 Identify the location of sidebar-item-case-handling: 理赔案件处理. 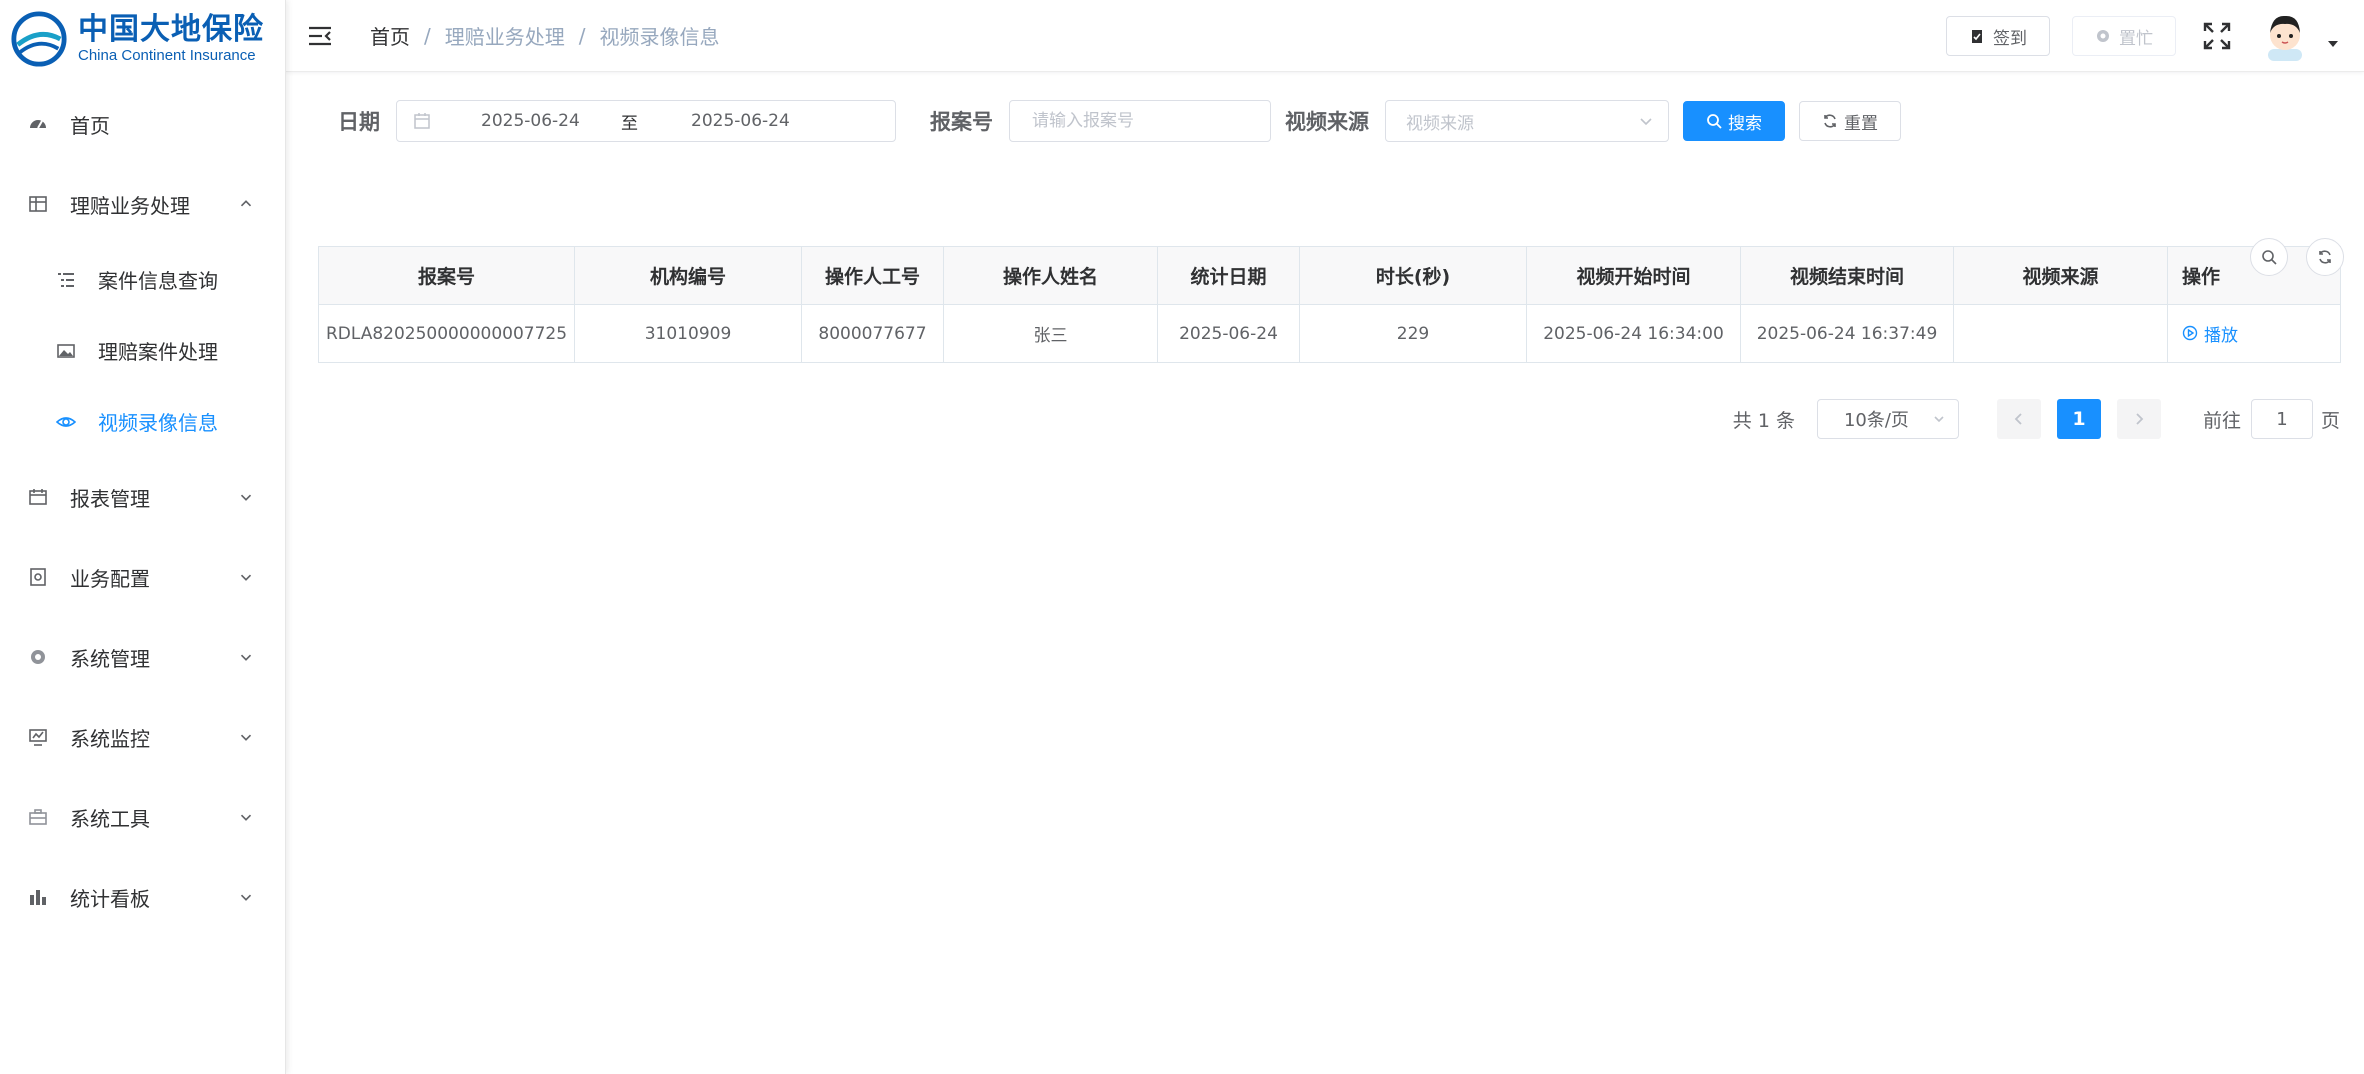
(142, 350).